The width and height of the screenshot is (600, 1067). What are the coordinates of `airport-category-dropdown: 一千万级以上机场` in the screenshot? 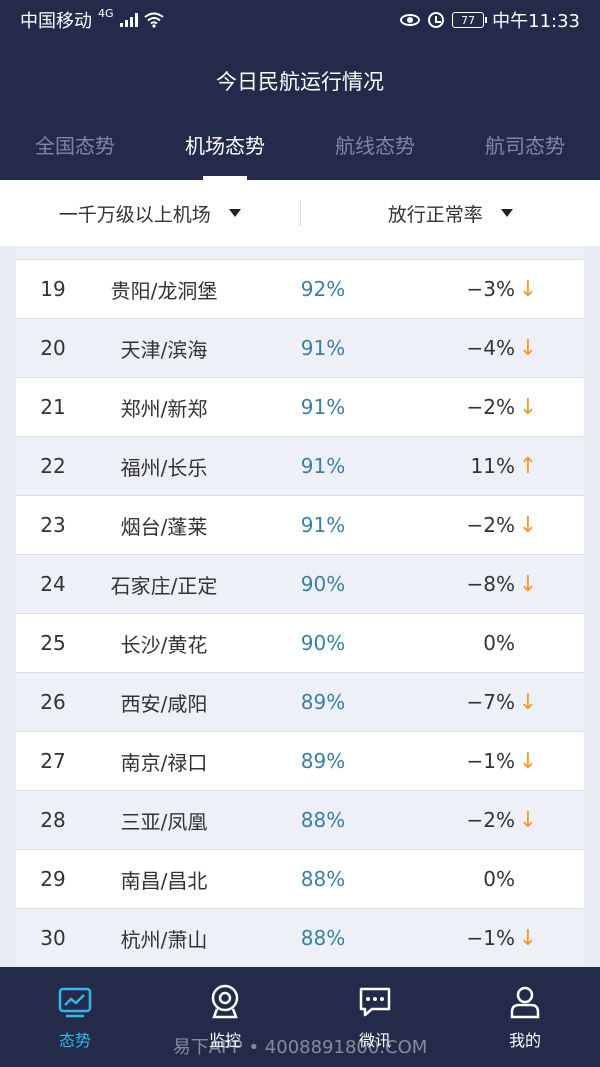 It's located at (150, 213).